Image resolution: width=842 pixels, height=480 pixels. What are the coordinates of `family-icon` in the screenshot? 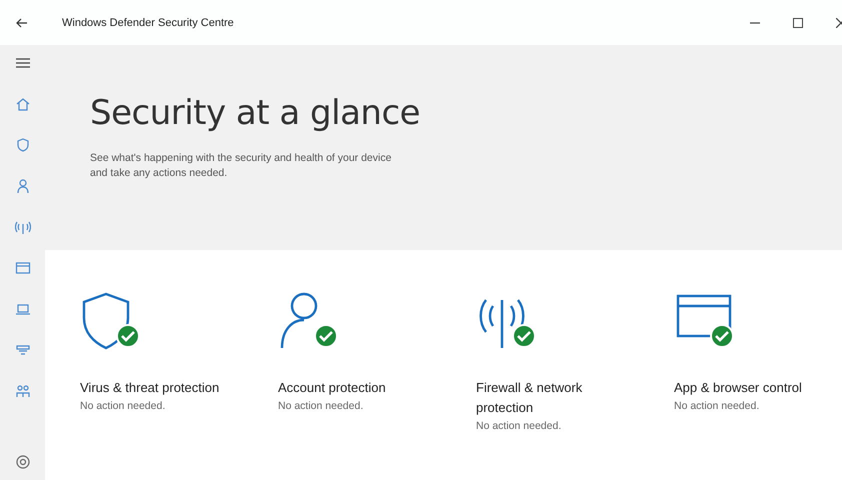 It's located at (22, 391).